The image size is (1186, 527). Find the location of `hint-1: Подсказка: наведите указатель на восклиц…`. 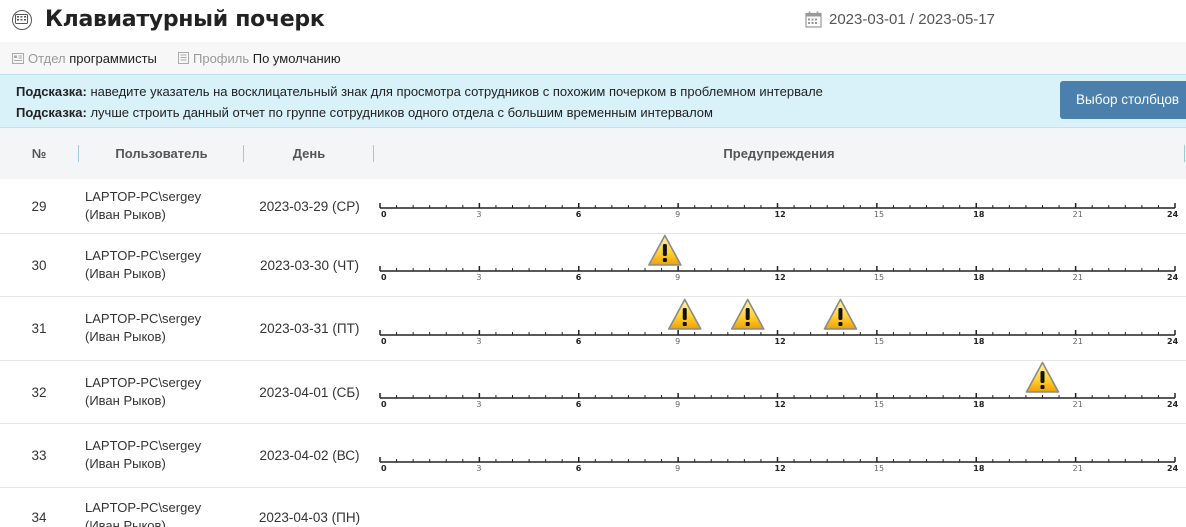

hint-1: Подсказка: наведите указатель на восклиц… is located at coordinates (419, 91).